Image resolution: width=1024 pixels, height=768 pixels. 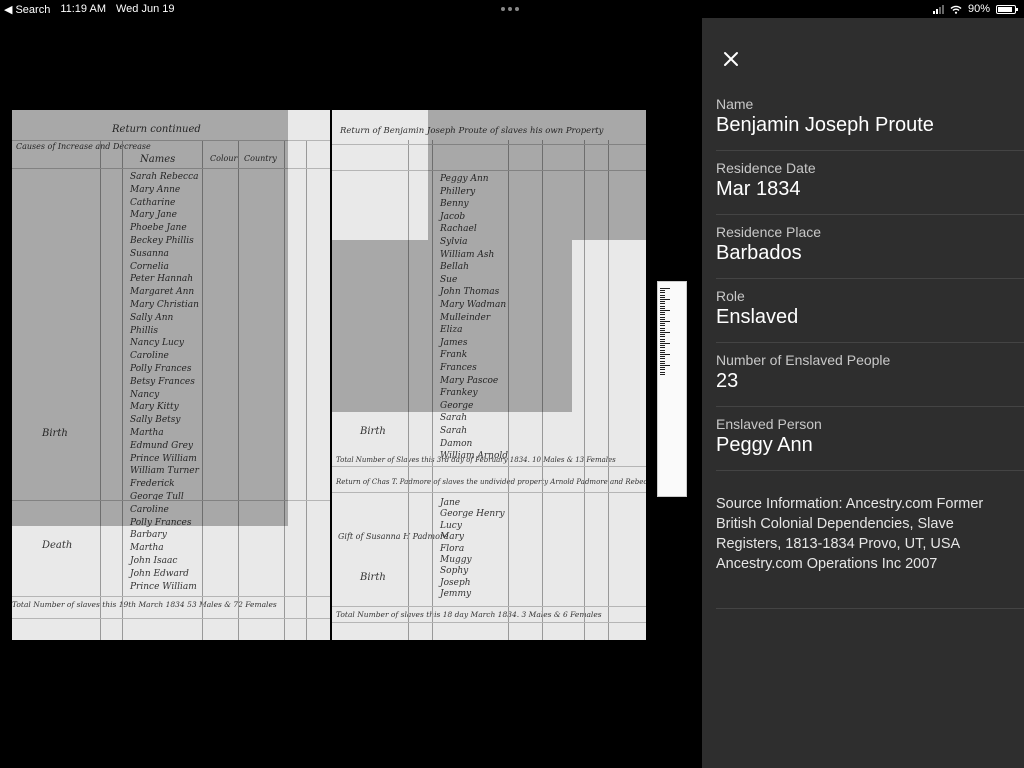 I want to click on register-entry-name: George Henry, so click(x=472, y=514).